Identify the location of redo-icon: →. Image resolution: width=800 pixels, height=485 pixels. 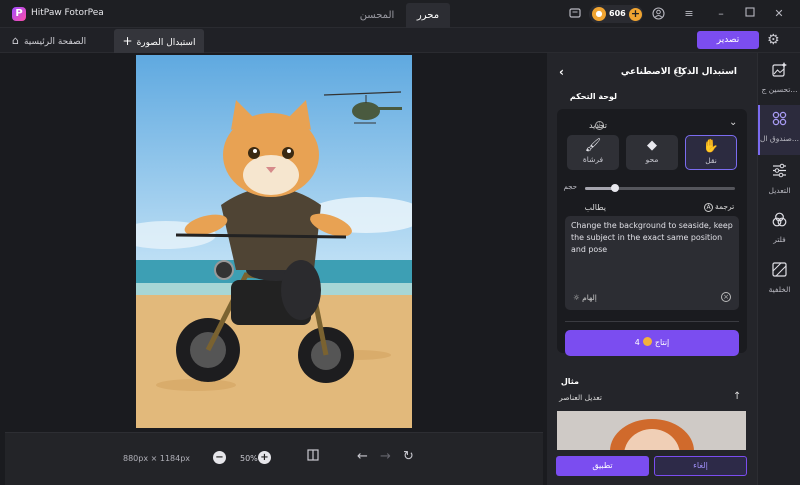
(385, 456).